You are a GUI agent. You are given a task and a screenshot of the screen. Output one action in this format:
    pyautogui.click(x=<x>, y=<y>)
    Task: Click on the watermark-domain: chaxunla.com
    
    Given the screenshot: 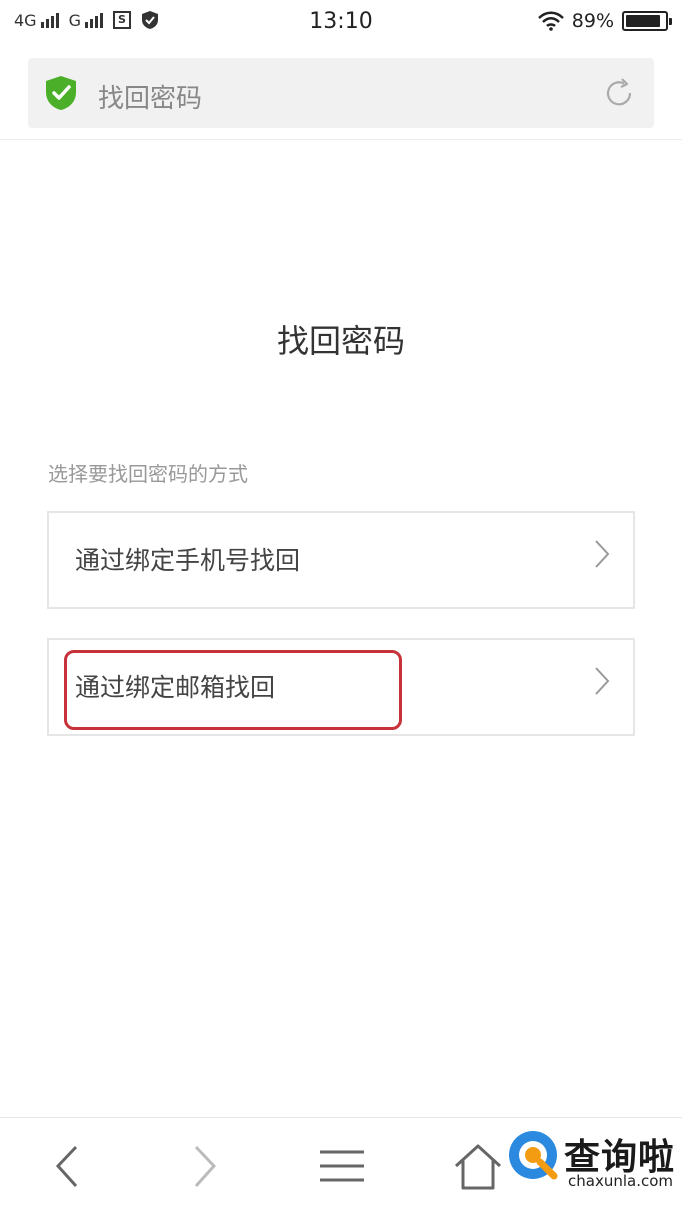 What is the action you would take?
    pyautogui.click(x=620, y=1181)
    